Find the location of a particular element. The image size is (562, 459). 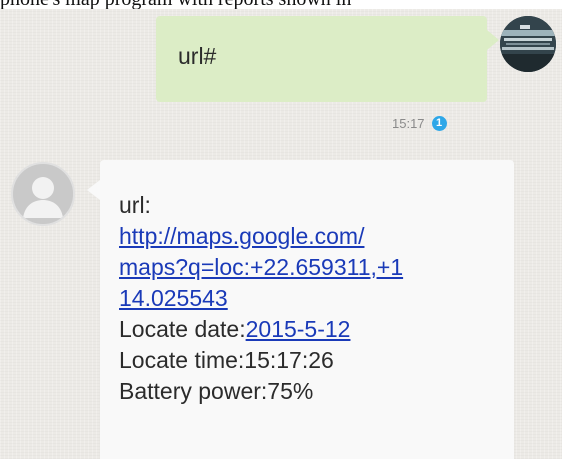

map-link-line-1: http://maps.google.com/ is located at coordinates (261, 236).